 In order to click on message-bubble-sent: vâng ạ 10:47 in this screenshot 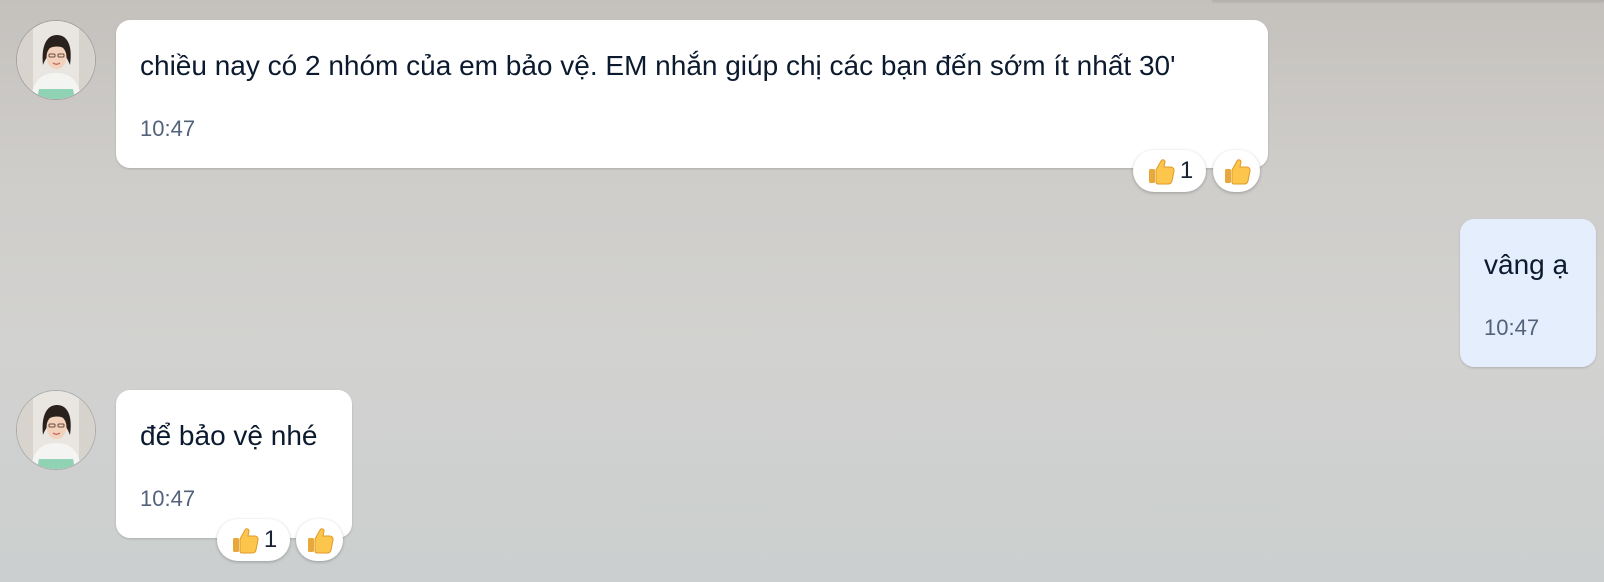, I will do `click(1528, 293)`.